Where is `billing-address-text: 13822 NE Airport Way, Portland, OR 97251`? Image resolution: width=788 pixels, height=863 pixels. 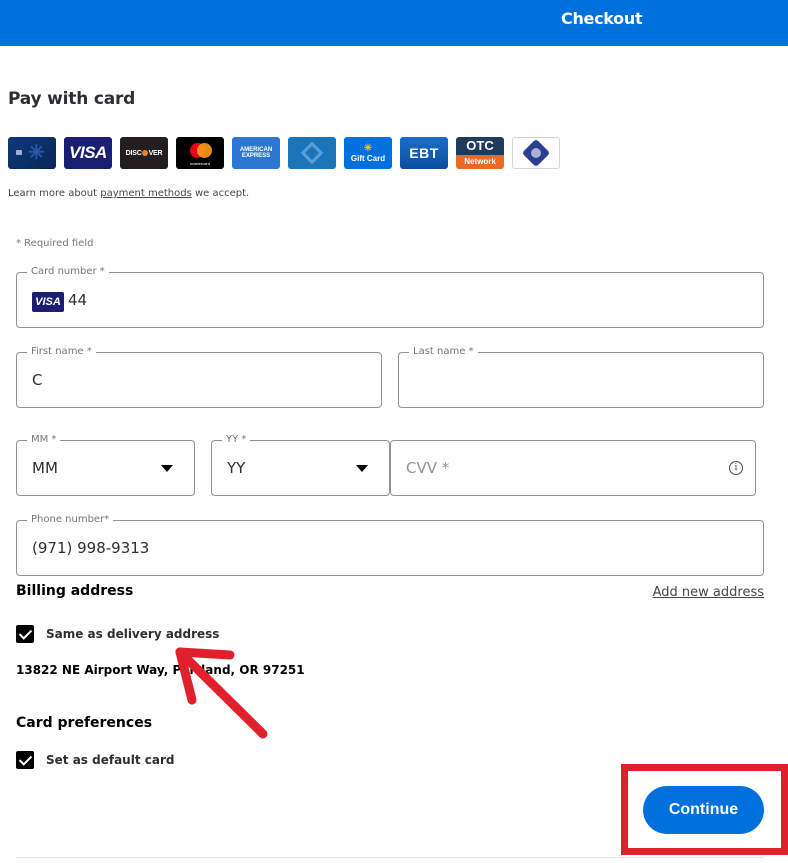 billing-address-text: 13822 NE Airport Way, Portland, OR 97251 is located at coordinates (160, 670).